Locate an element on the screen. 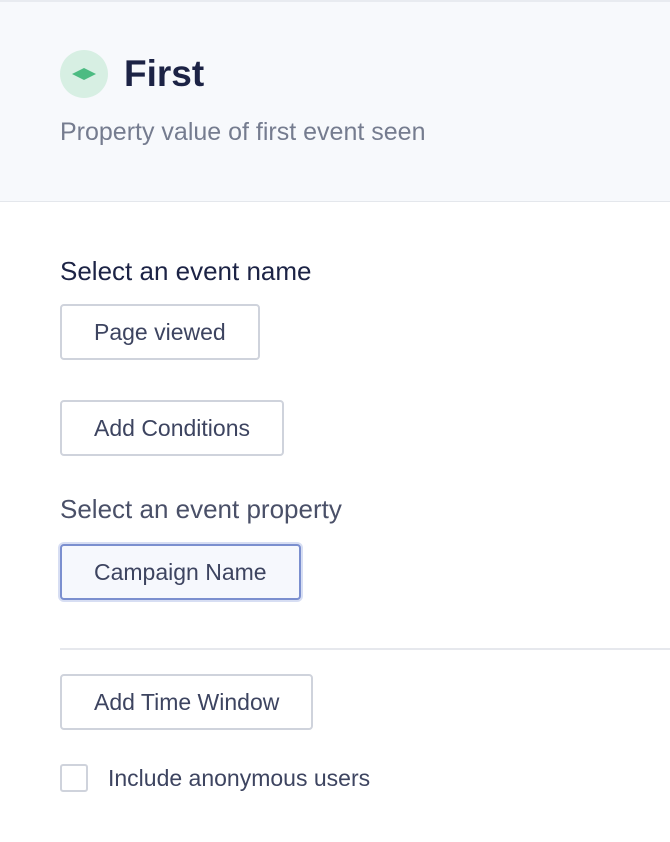  event-property-label: Select an event property is located at coordinates (201, 509).